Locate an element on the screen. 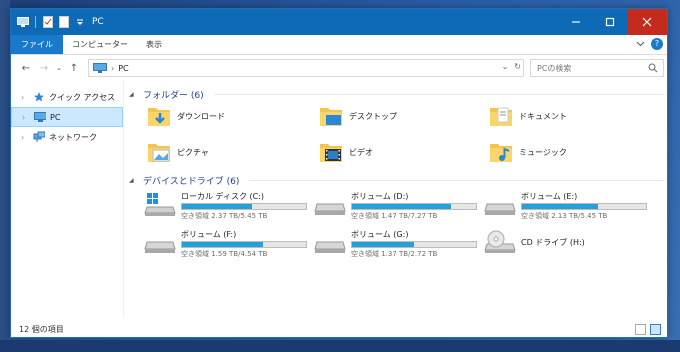  taskbar is located at coordinates (340, 346).